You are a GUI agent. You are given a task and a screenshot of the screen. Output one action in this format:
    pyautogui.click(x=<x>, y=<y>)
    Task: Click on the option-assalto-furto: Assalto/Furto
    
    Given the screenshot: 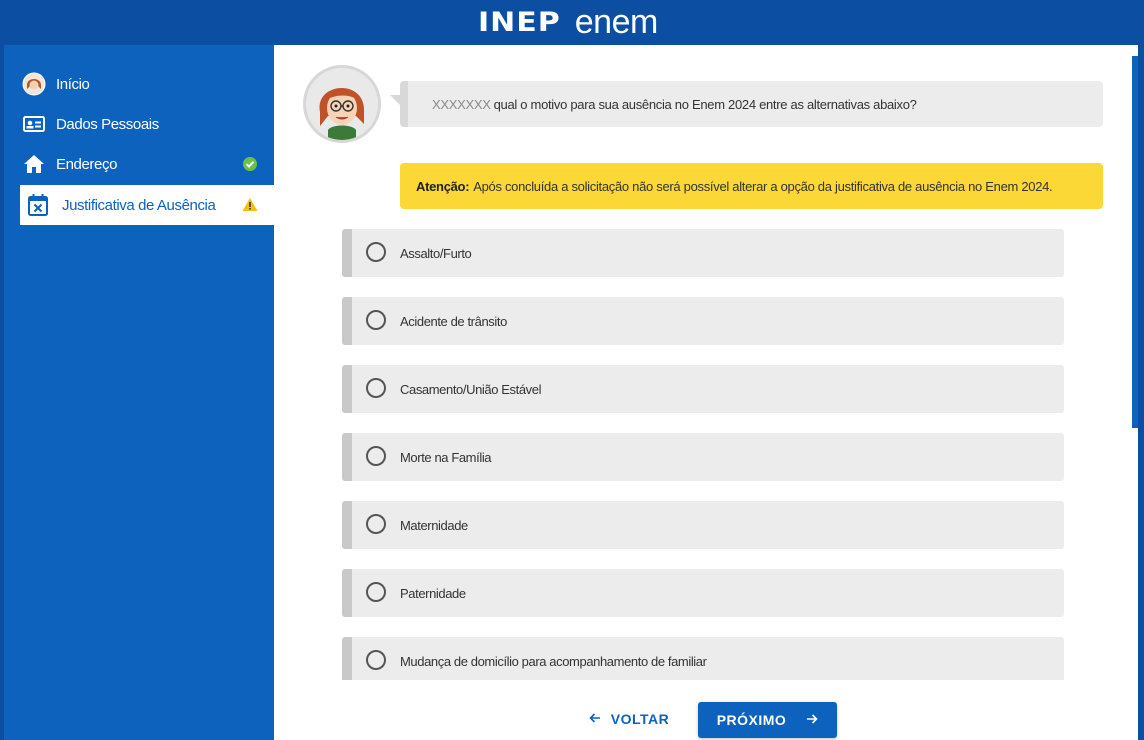 What is the action you would take?
    pyautogui.click(x=703, y=253)
    